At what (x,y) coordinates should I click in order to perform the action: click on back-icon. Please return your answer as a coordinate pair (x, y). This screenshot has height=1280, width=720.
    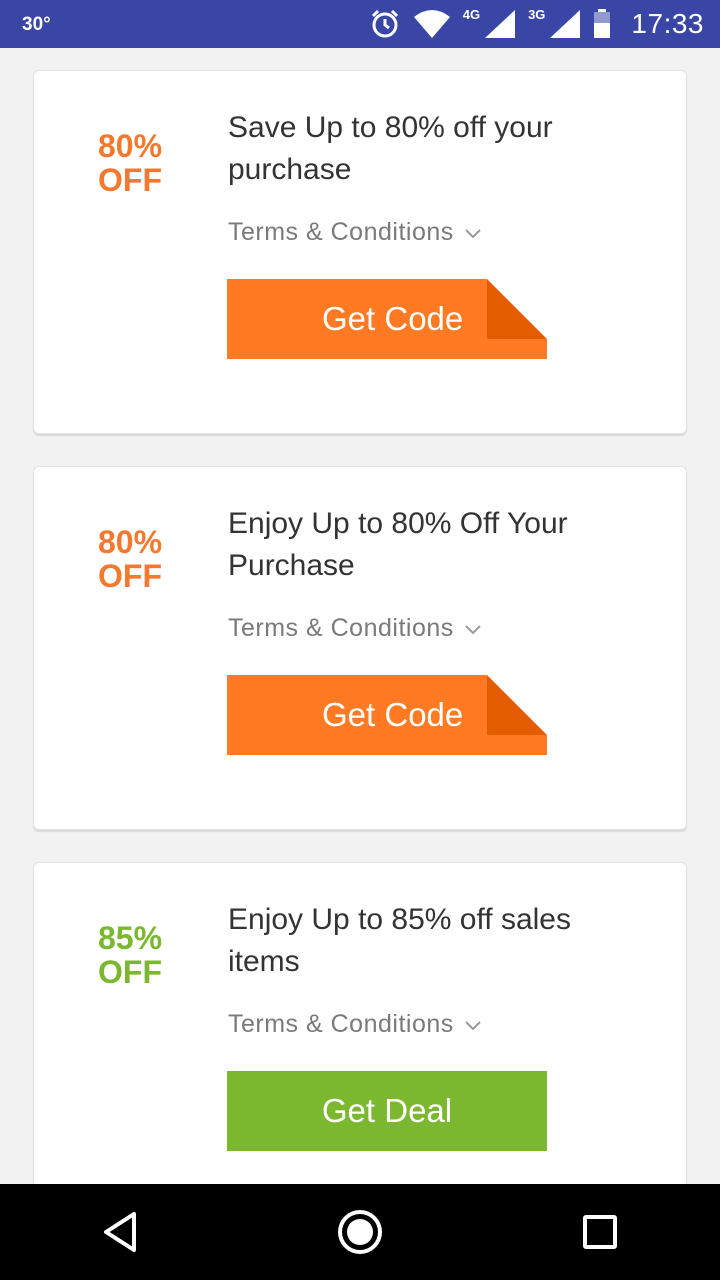
    Looking at the image, I should click on (120, 1232).